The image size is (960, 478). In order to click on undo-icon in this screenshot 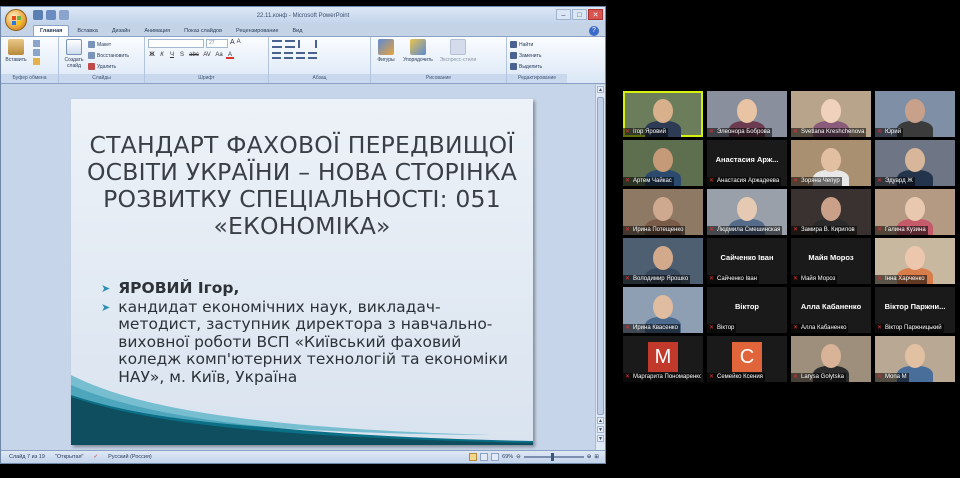, I will do `click(51, 15)`.